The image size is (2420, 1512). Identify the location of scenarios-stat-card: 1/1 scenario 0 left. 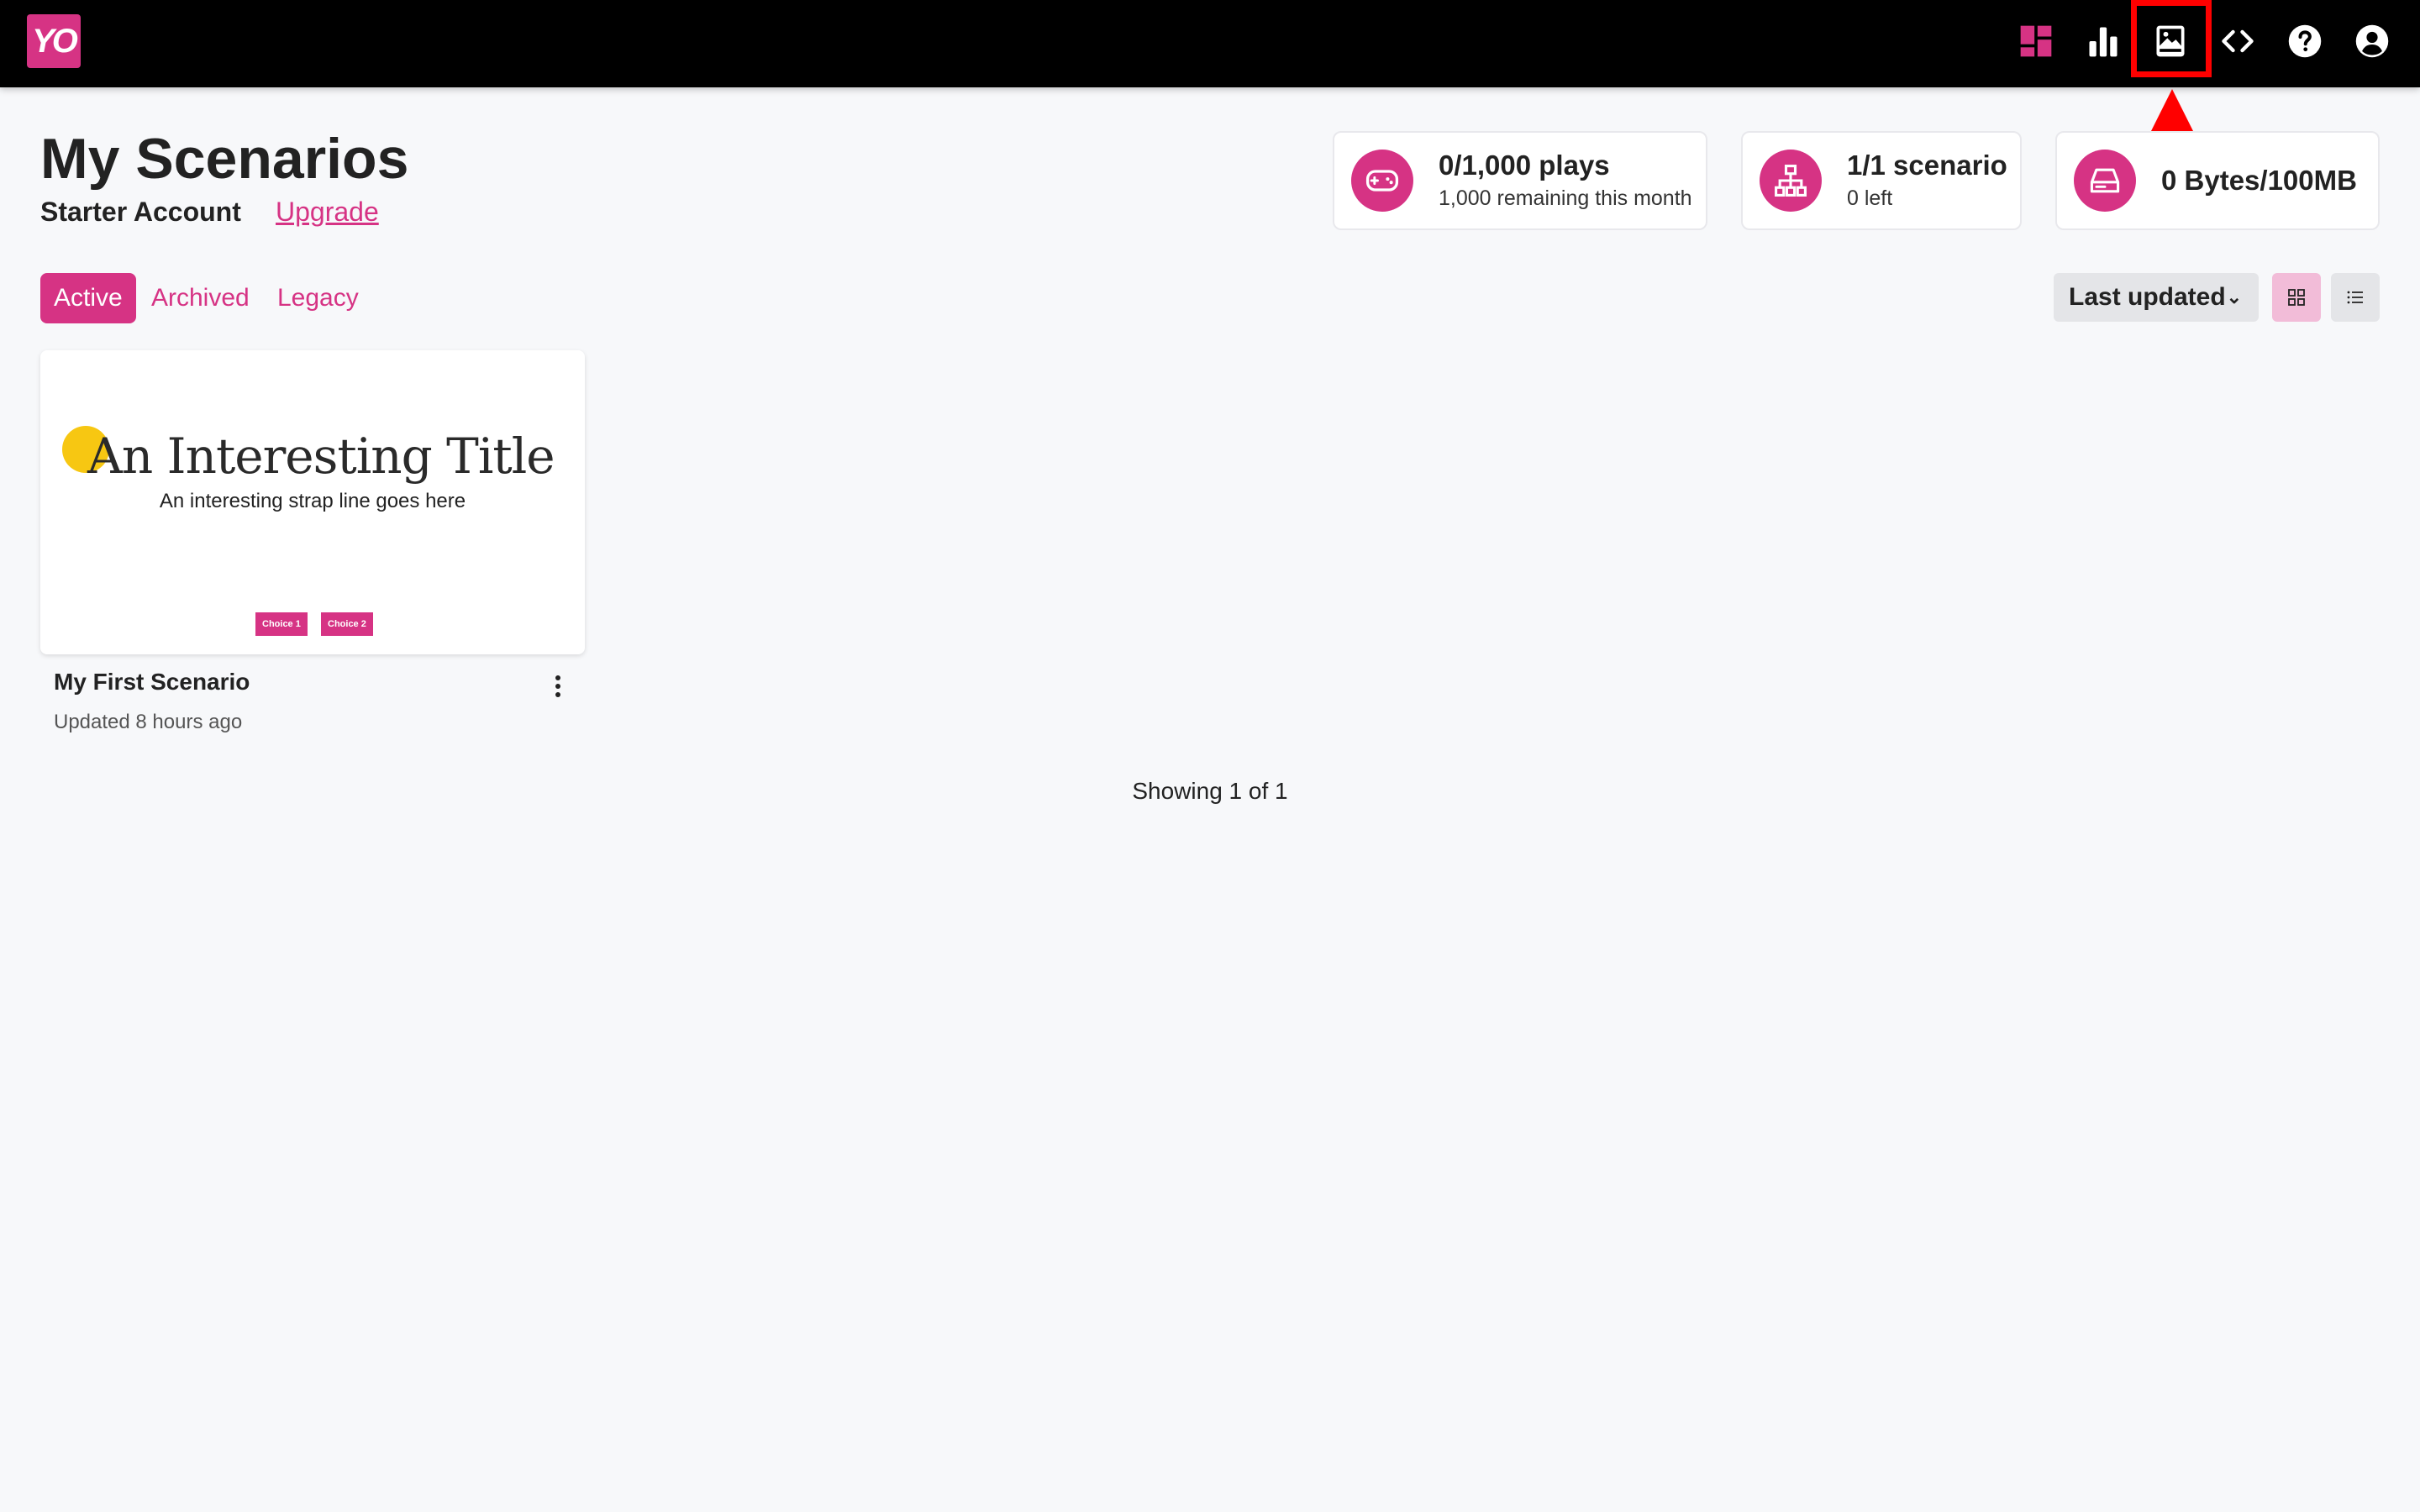
(1881, 180).